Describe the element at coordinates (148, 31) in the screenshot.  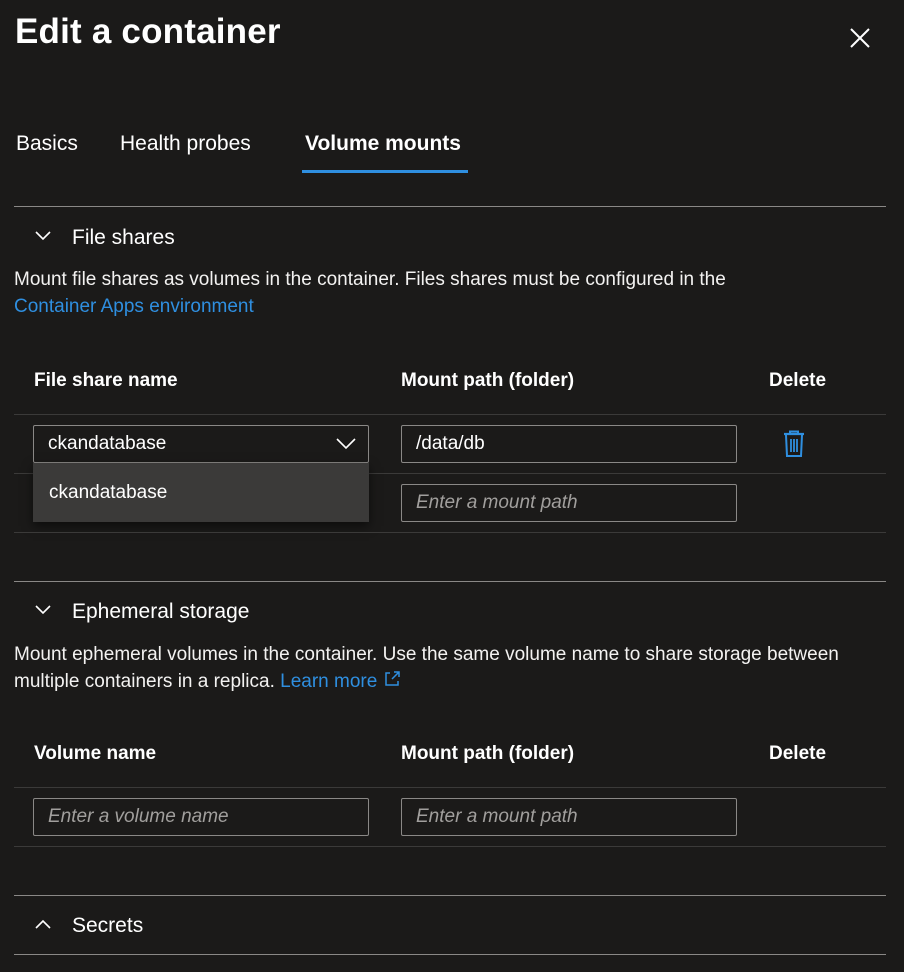
I see `panel-title: Edit a container` at that location.